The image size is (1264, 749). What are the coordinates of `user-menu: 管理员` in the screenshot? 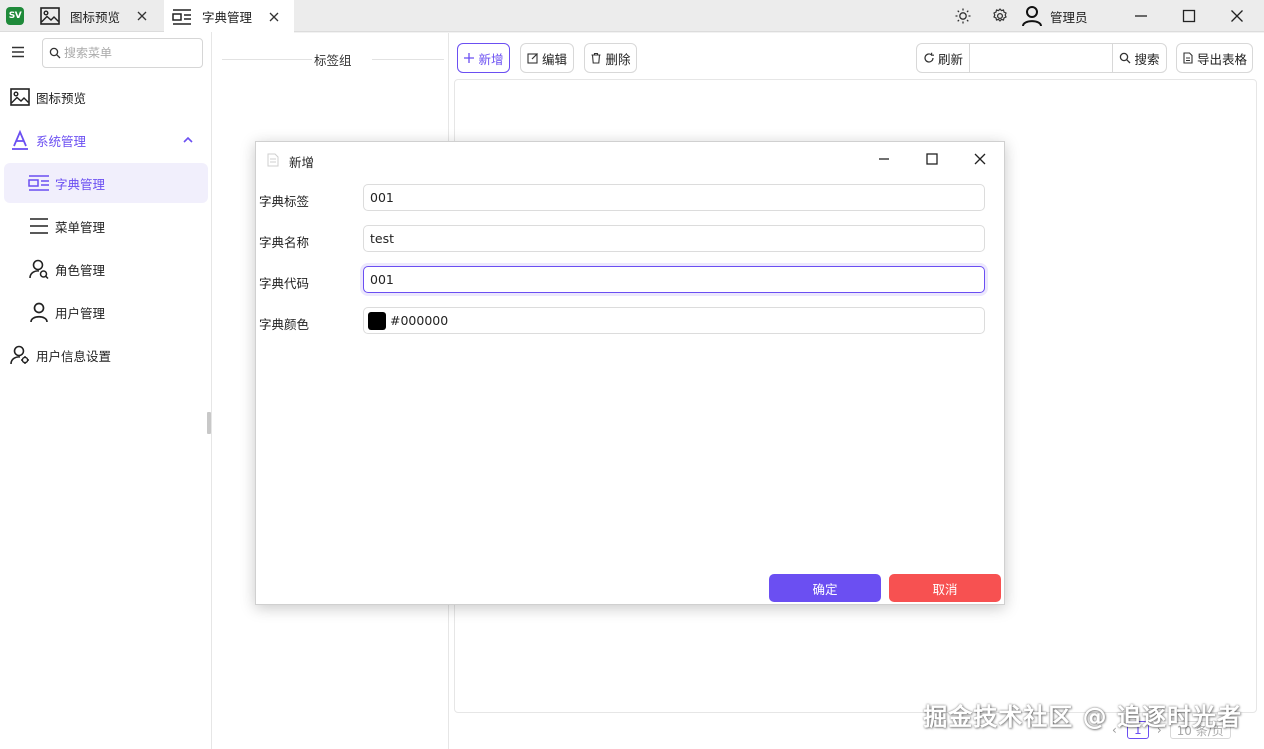 It's located at (1054, 16).